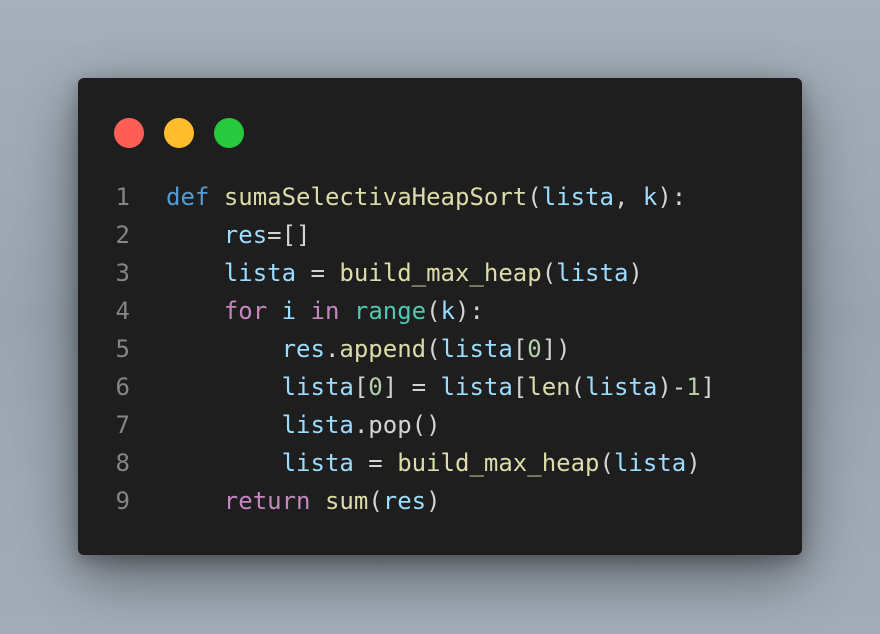 This screenshot has width=880, height=634. I want to click on close-dot-icon, so click(129, 133).